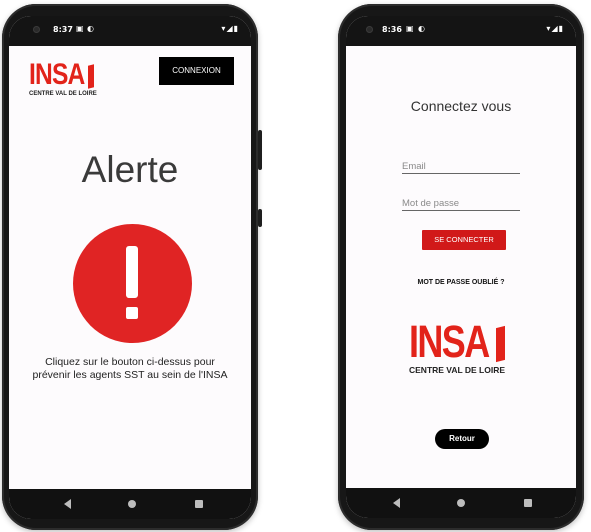 The width and height of the screenshot is (591, 532). What do you see at coordinates (63, 29) in the screenshot?
I see `status-time: 8:37` at bounding box center [63, 29].